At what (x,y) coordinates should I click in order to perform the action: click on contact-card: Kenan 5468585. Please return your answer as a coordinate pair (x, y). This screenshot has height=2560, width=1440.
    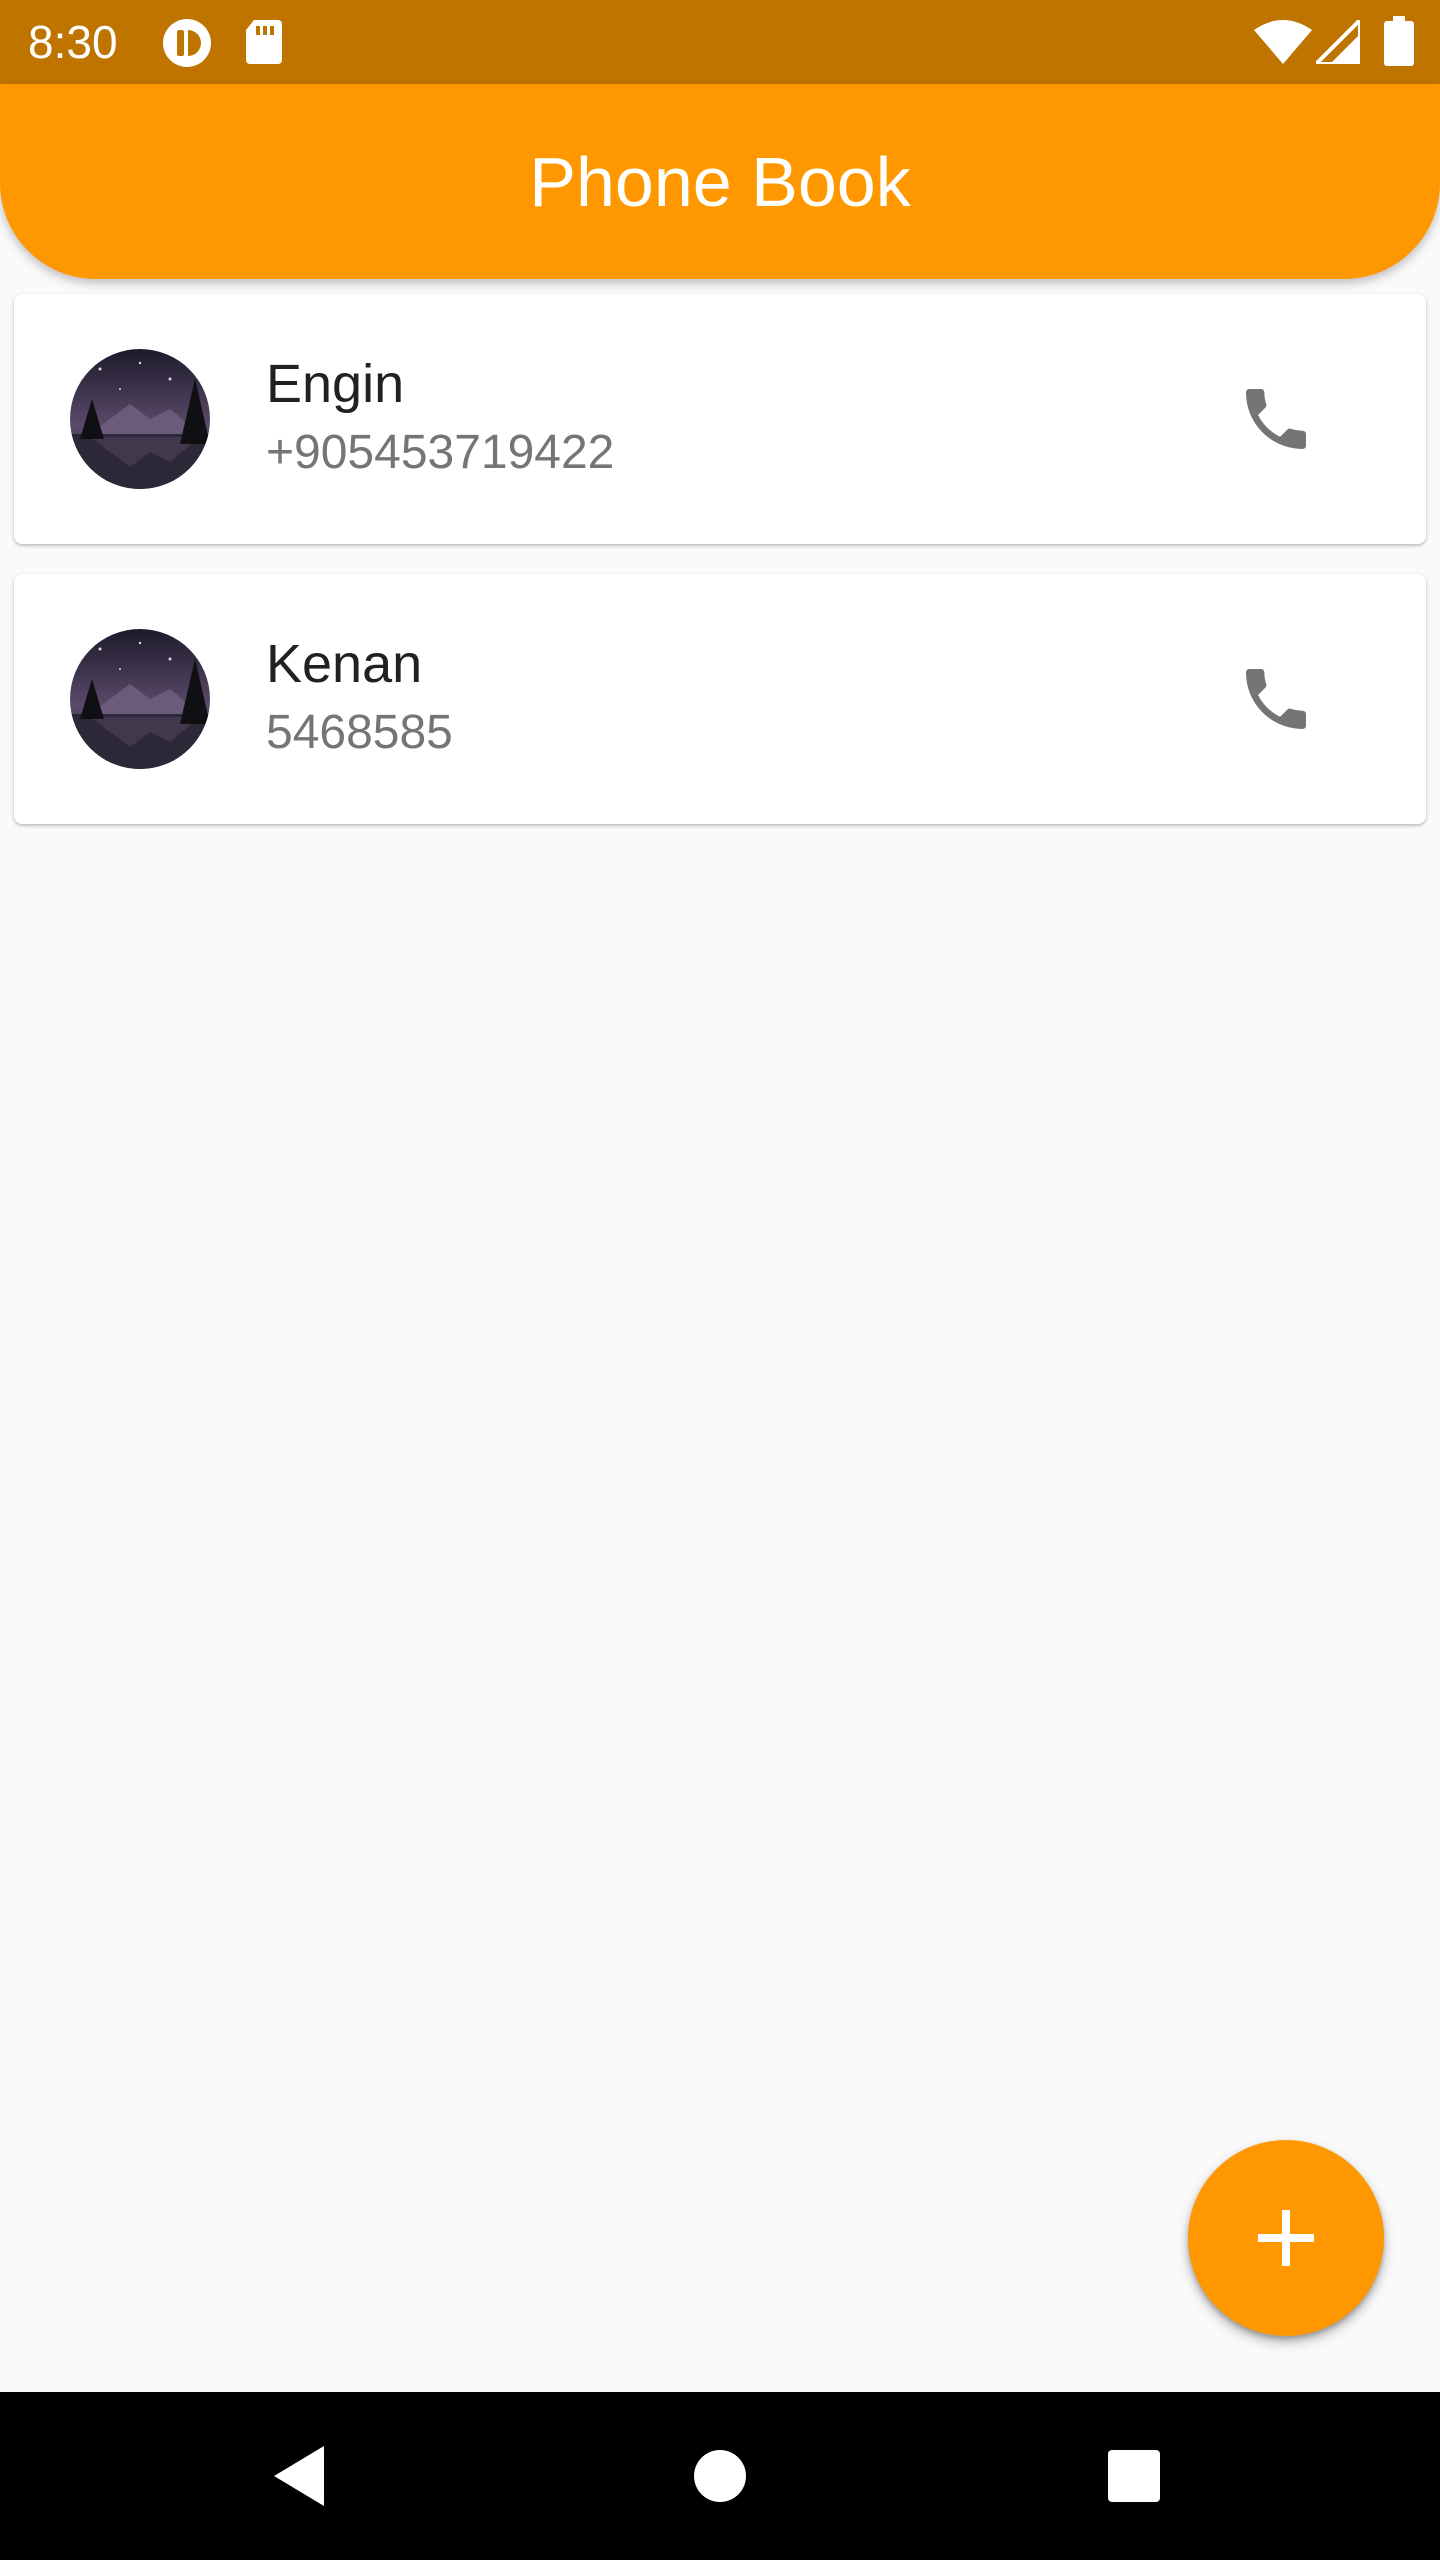
    Looking at the image, I should click on (720, 699).